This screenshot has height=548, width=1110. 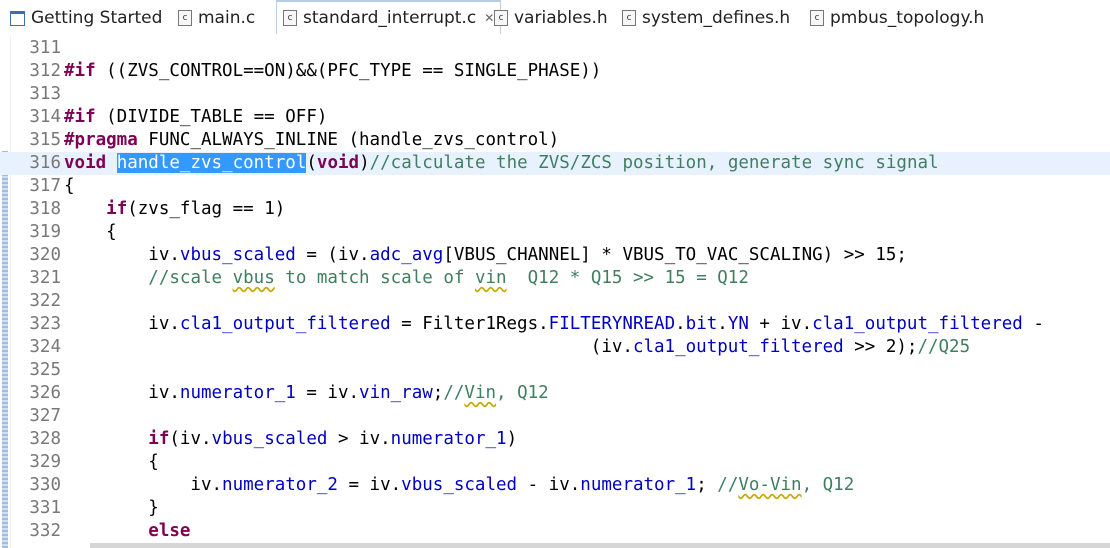 I want to click on line-number: 327, so click(x=45, y=416).